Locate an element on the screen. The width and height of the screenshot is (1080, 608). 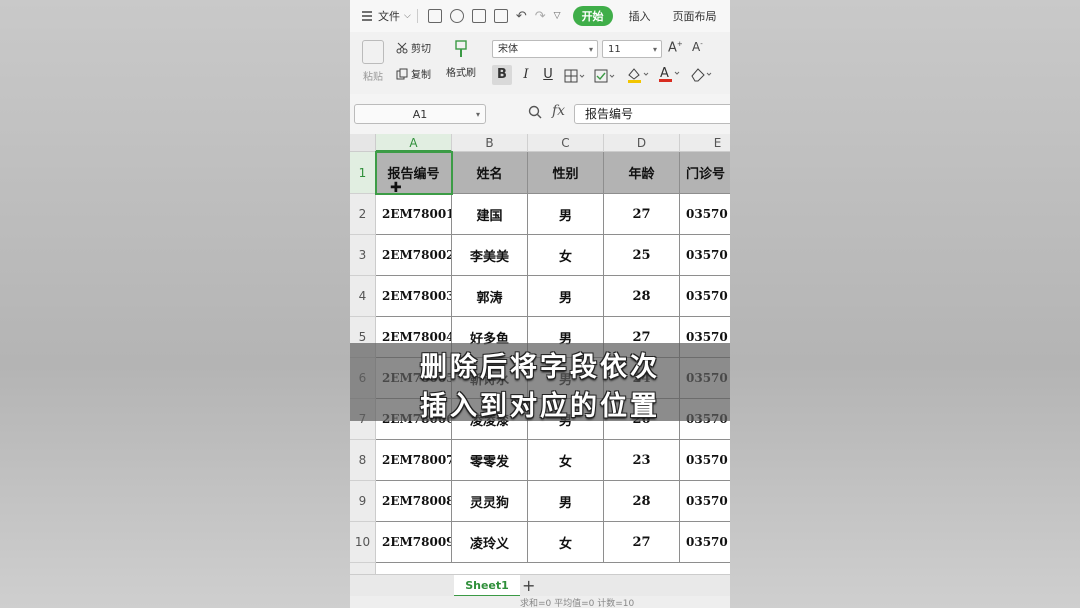
bold-button: B is located at coordinates (502, 75).